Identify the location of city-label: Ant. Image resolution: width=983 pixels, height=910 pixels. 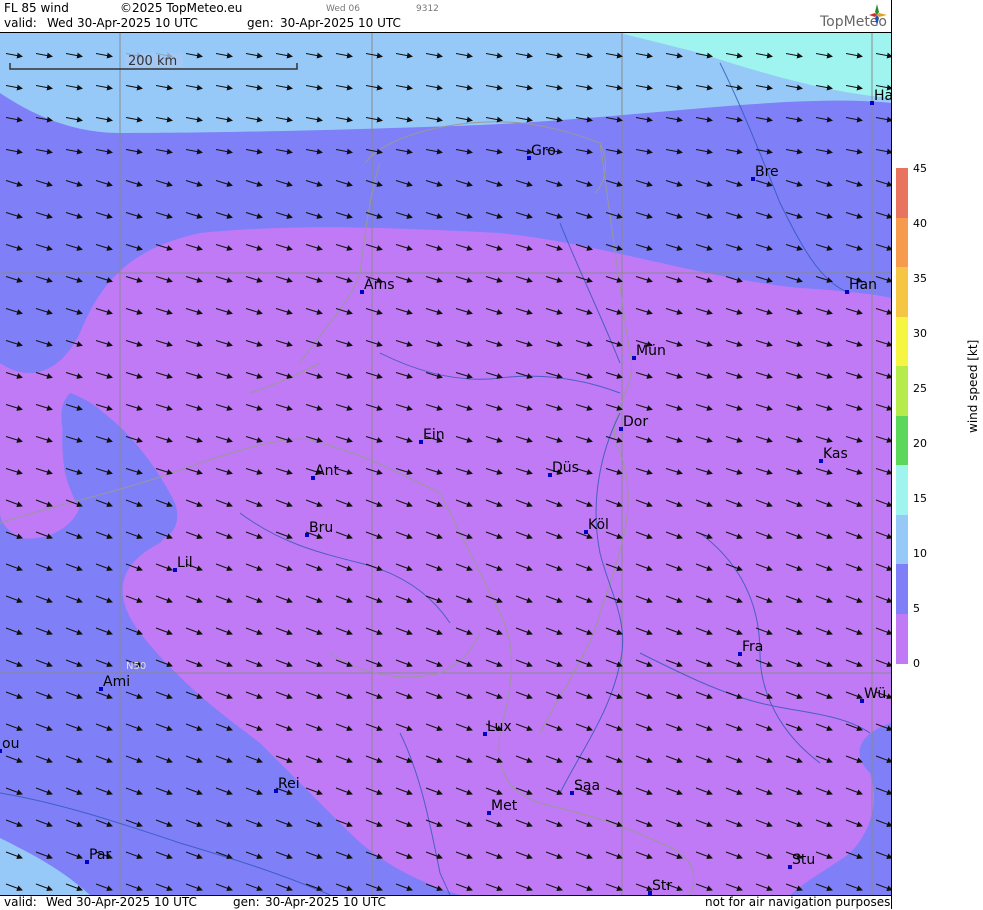
(327, 471).